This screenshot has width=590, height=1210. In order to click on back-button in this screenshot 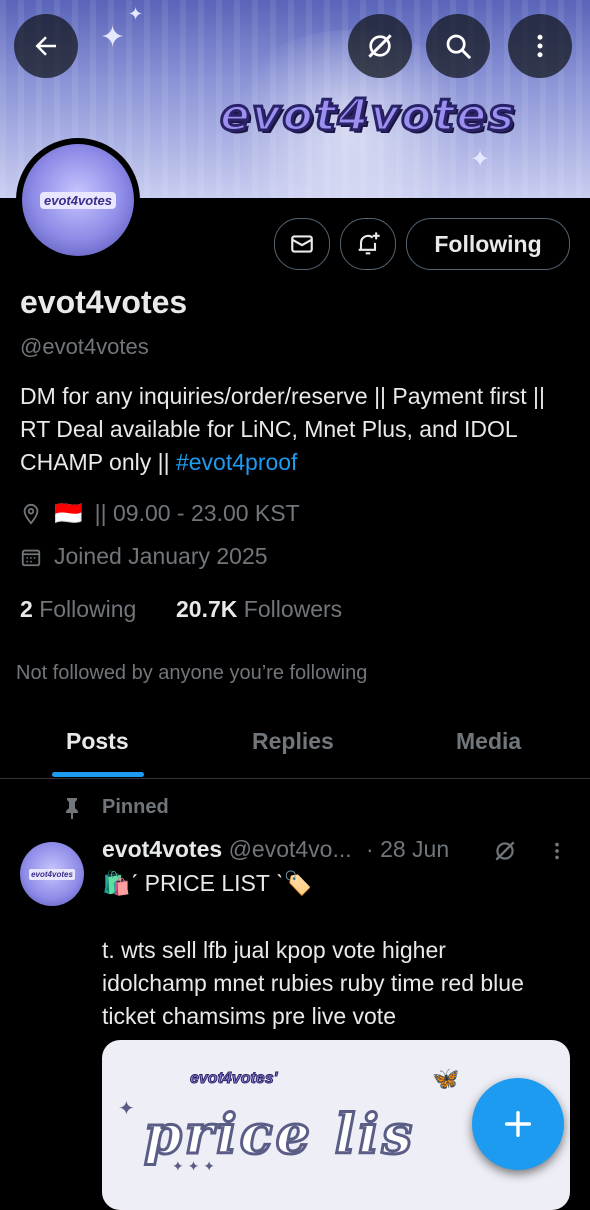, I will do `click(46, 46)`.